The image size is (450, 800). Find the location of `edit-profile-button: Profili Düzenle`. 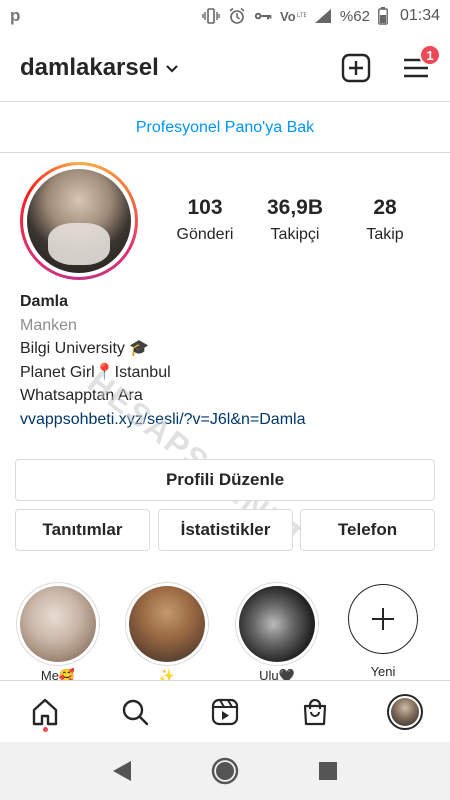

edit-profile-button: Profili Düzenle is located at coordinates (225, 480).